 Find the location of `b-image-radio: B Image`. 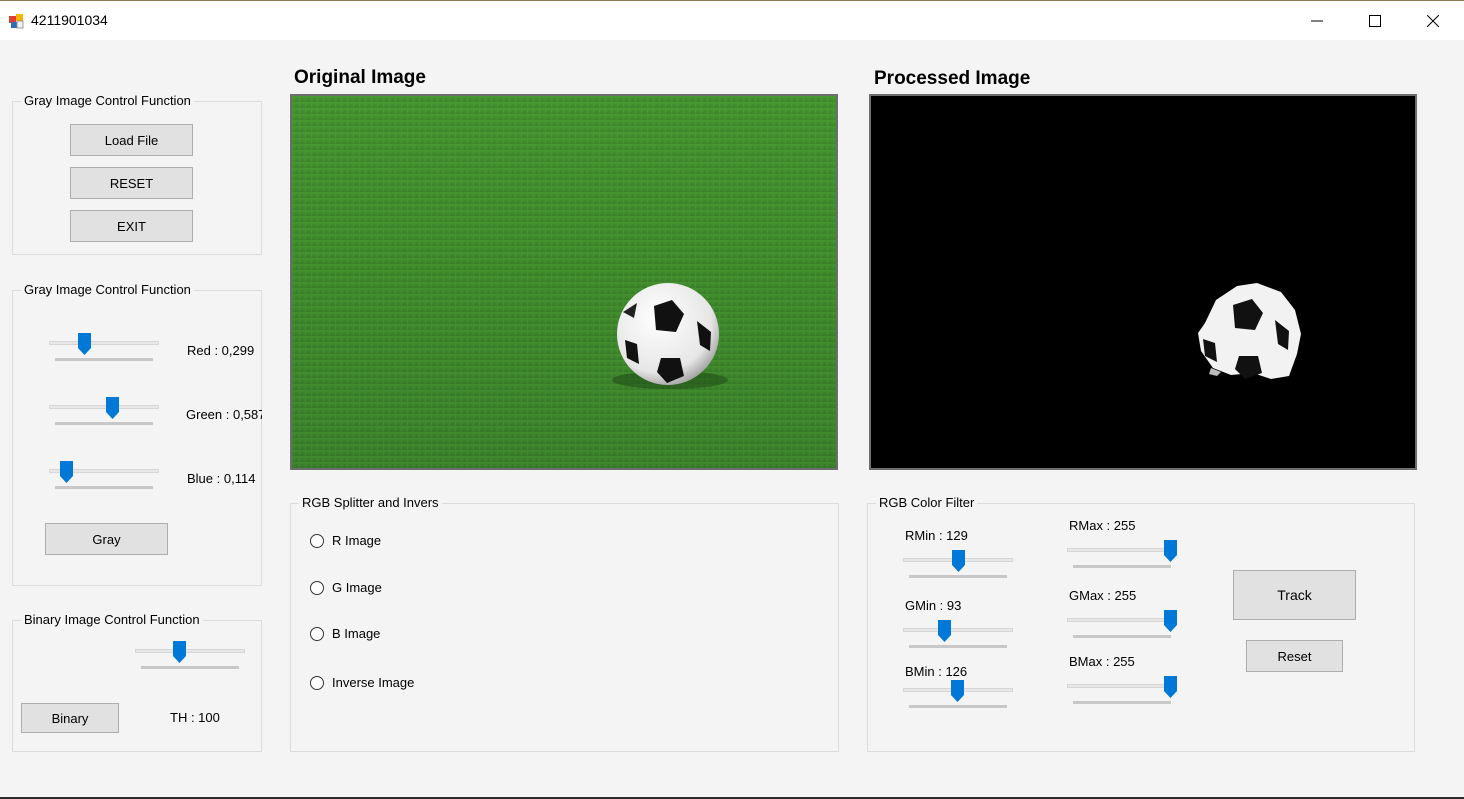

b-image-radio: B Image is located at coordinates (345, 633).